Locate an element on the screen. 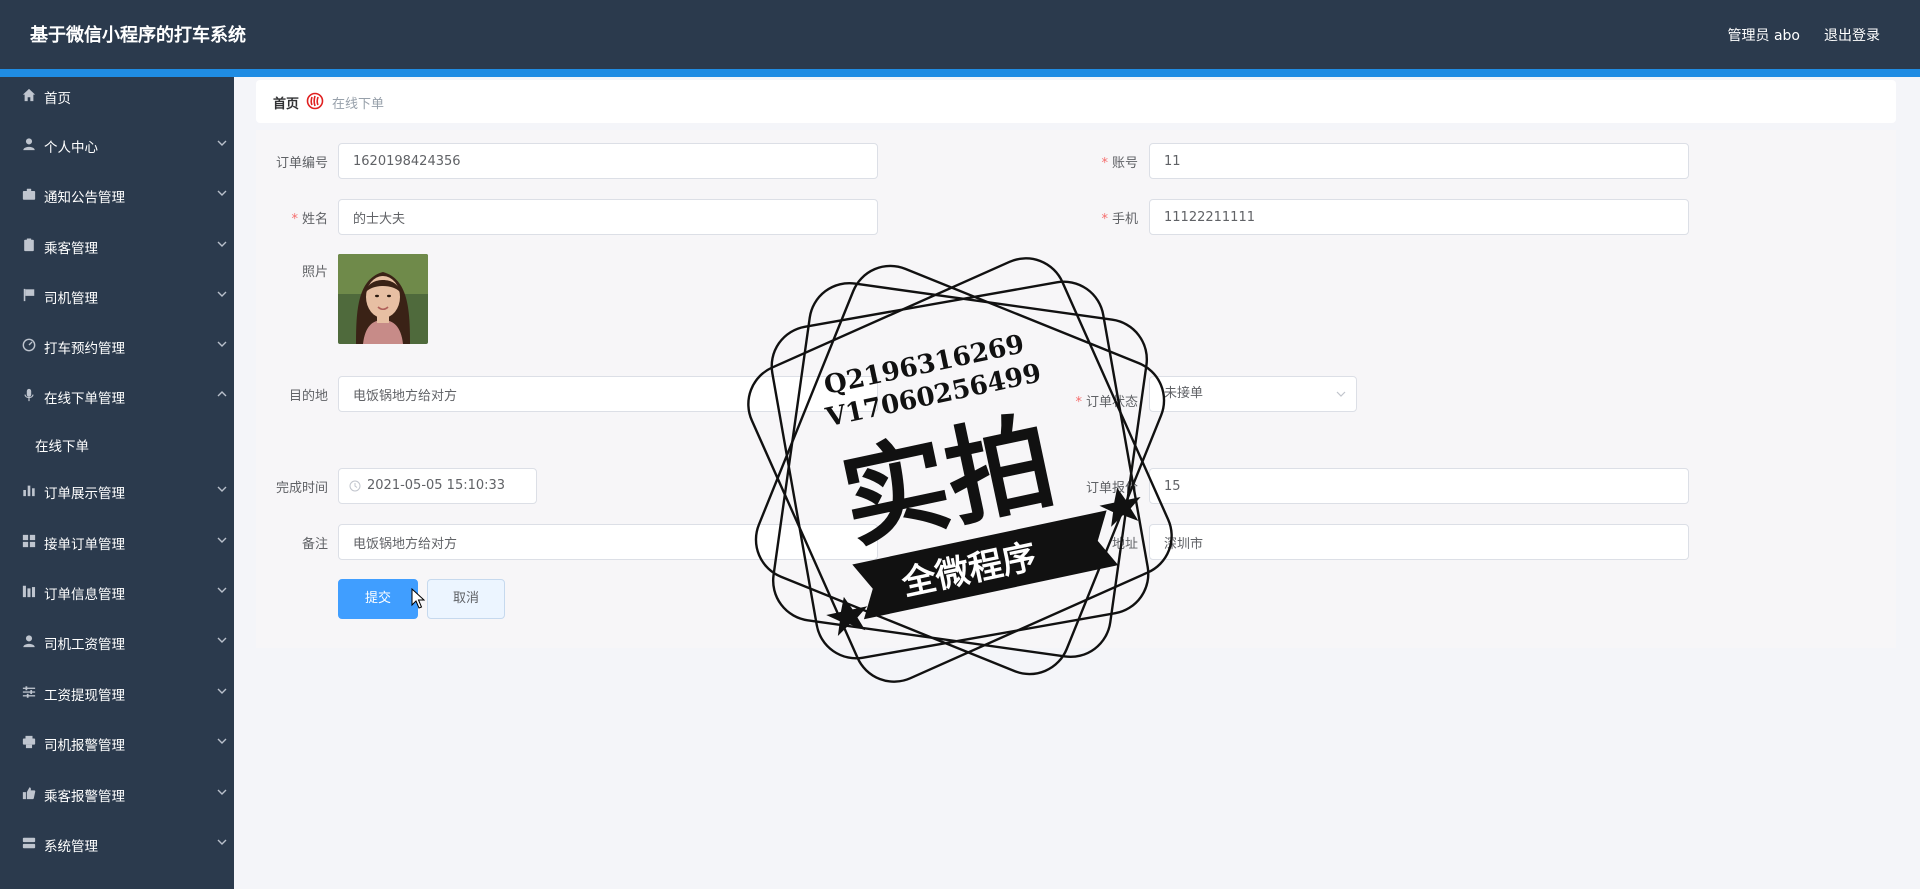  navbar-accent-bar is located at coordinates (960, 73).